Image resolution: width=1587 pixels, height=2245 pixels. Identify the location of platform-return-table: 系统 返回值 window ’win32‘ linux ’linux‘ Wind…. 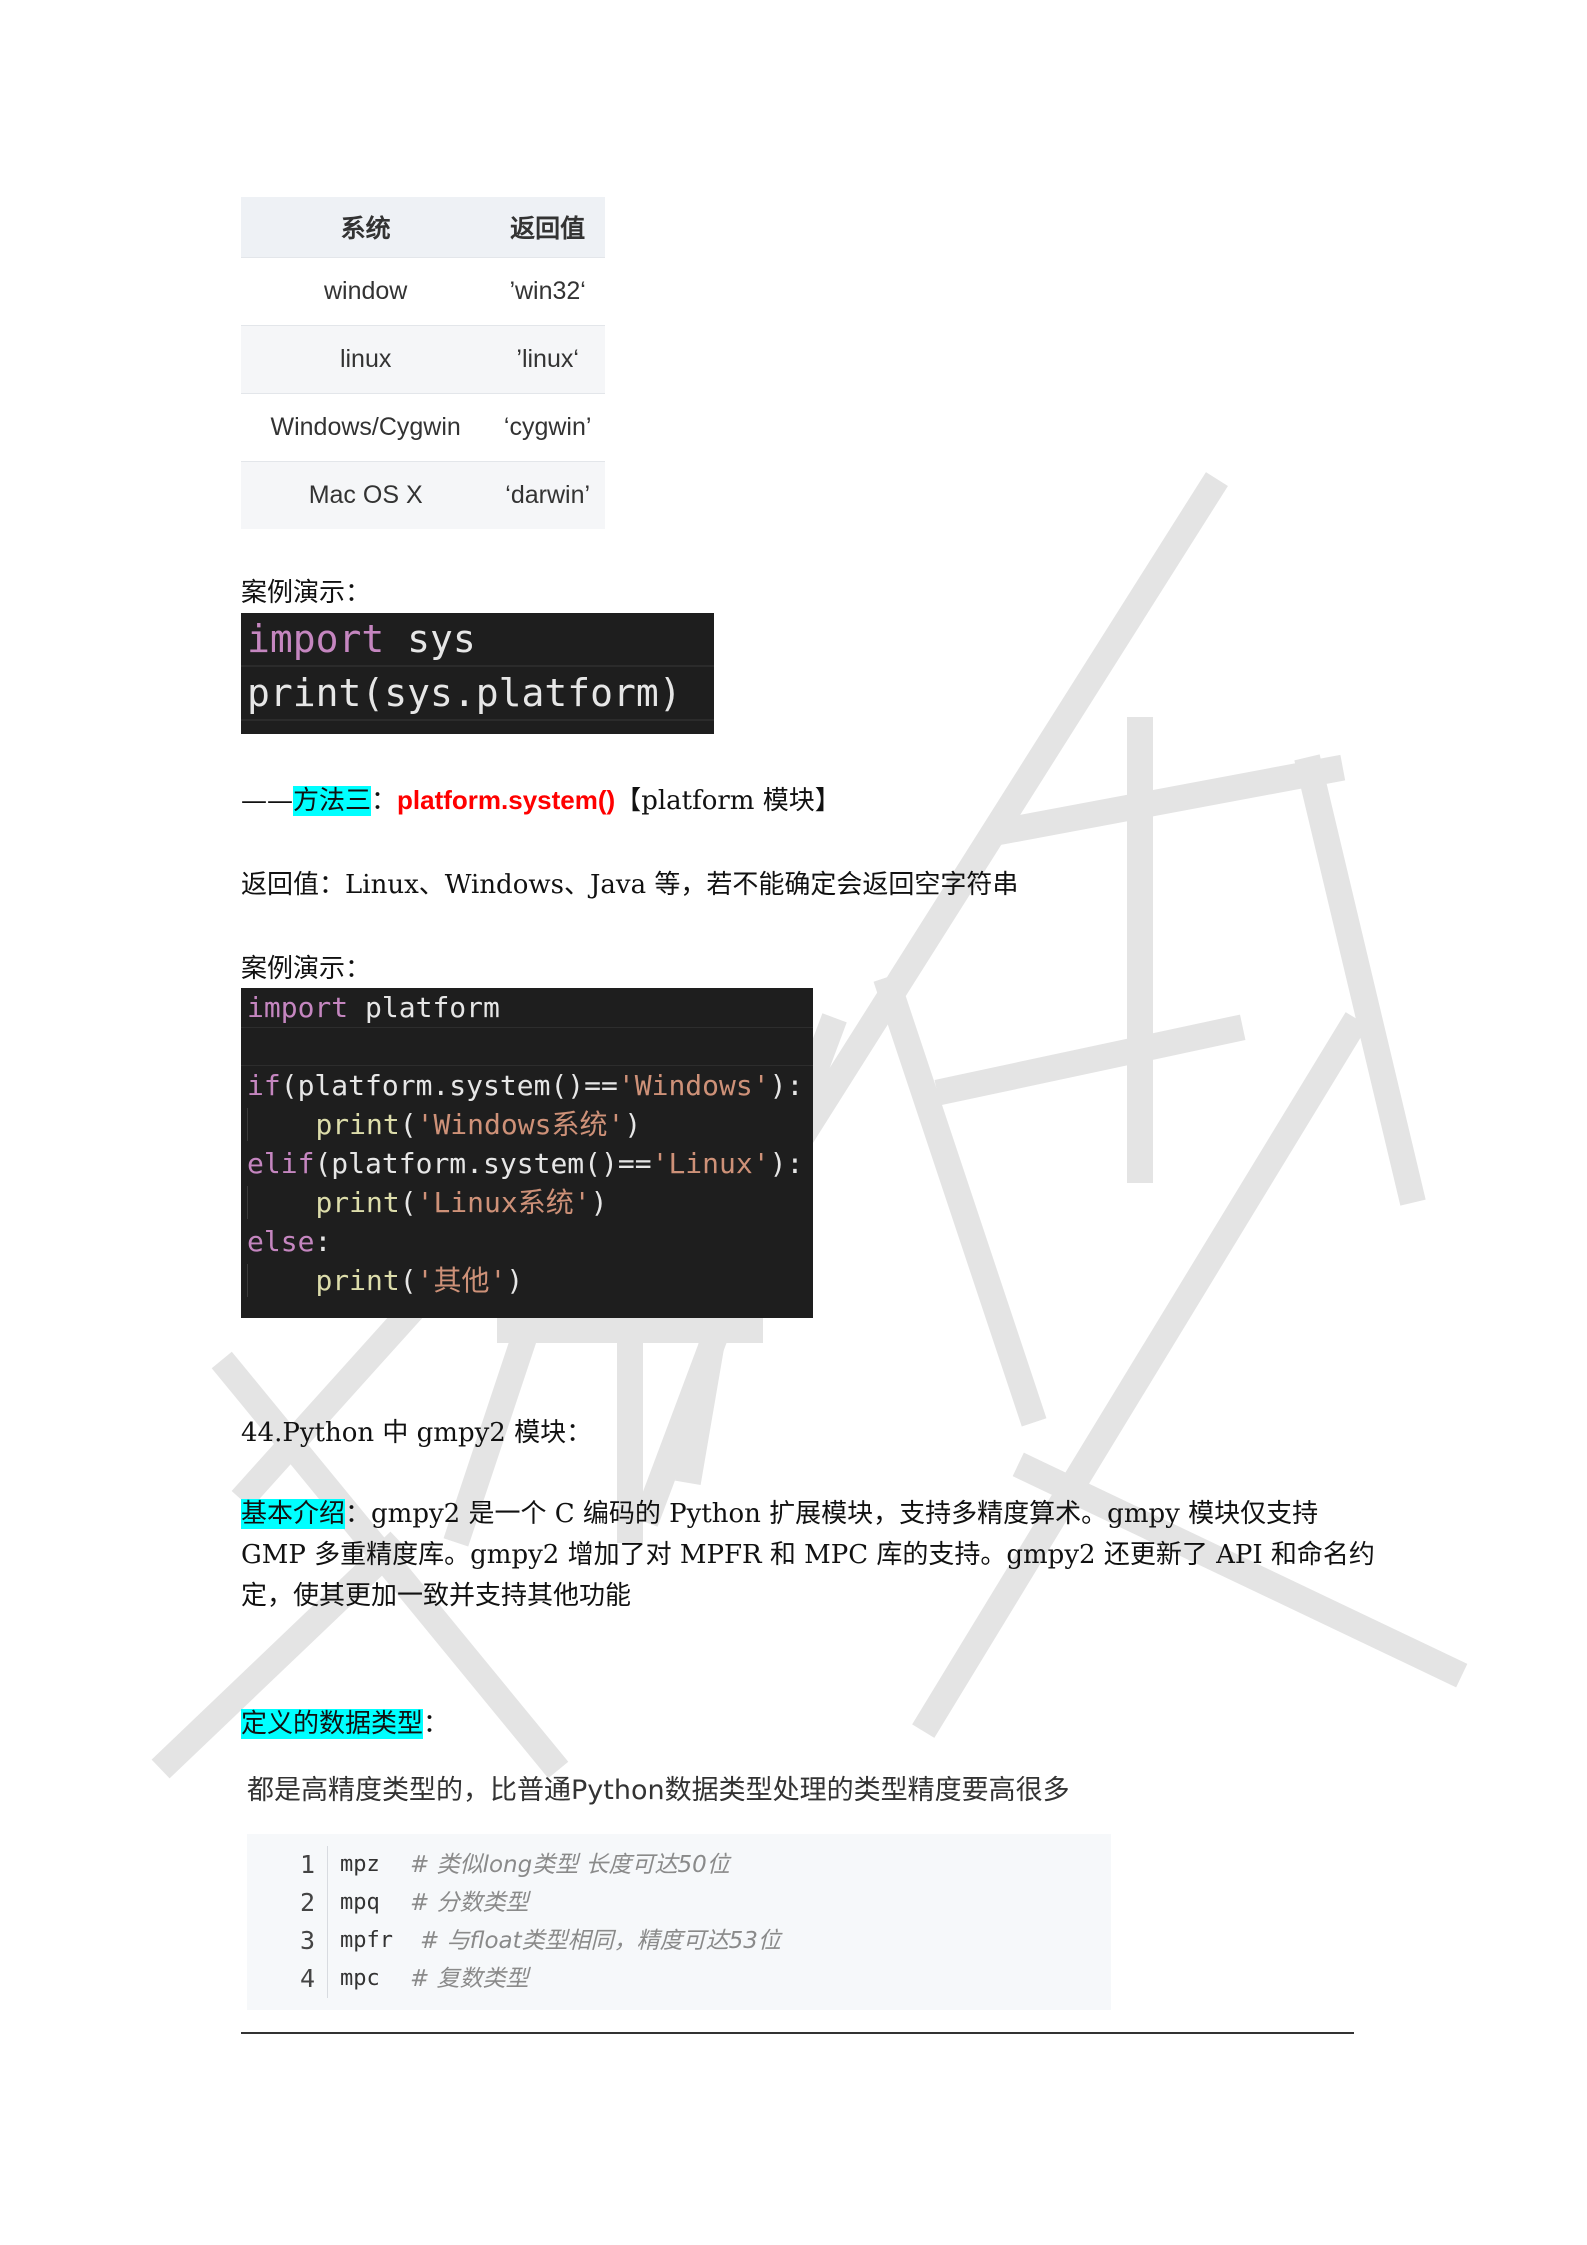
(423, 363).